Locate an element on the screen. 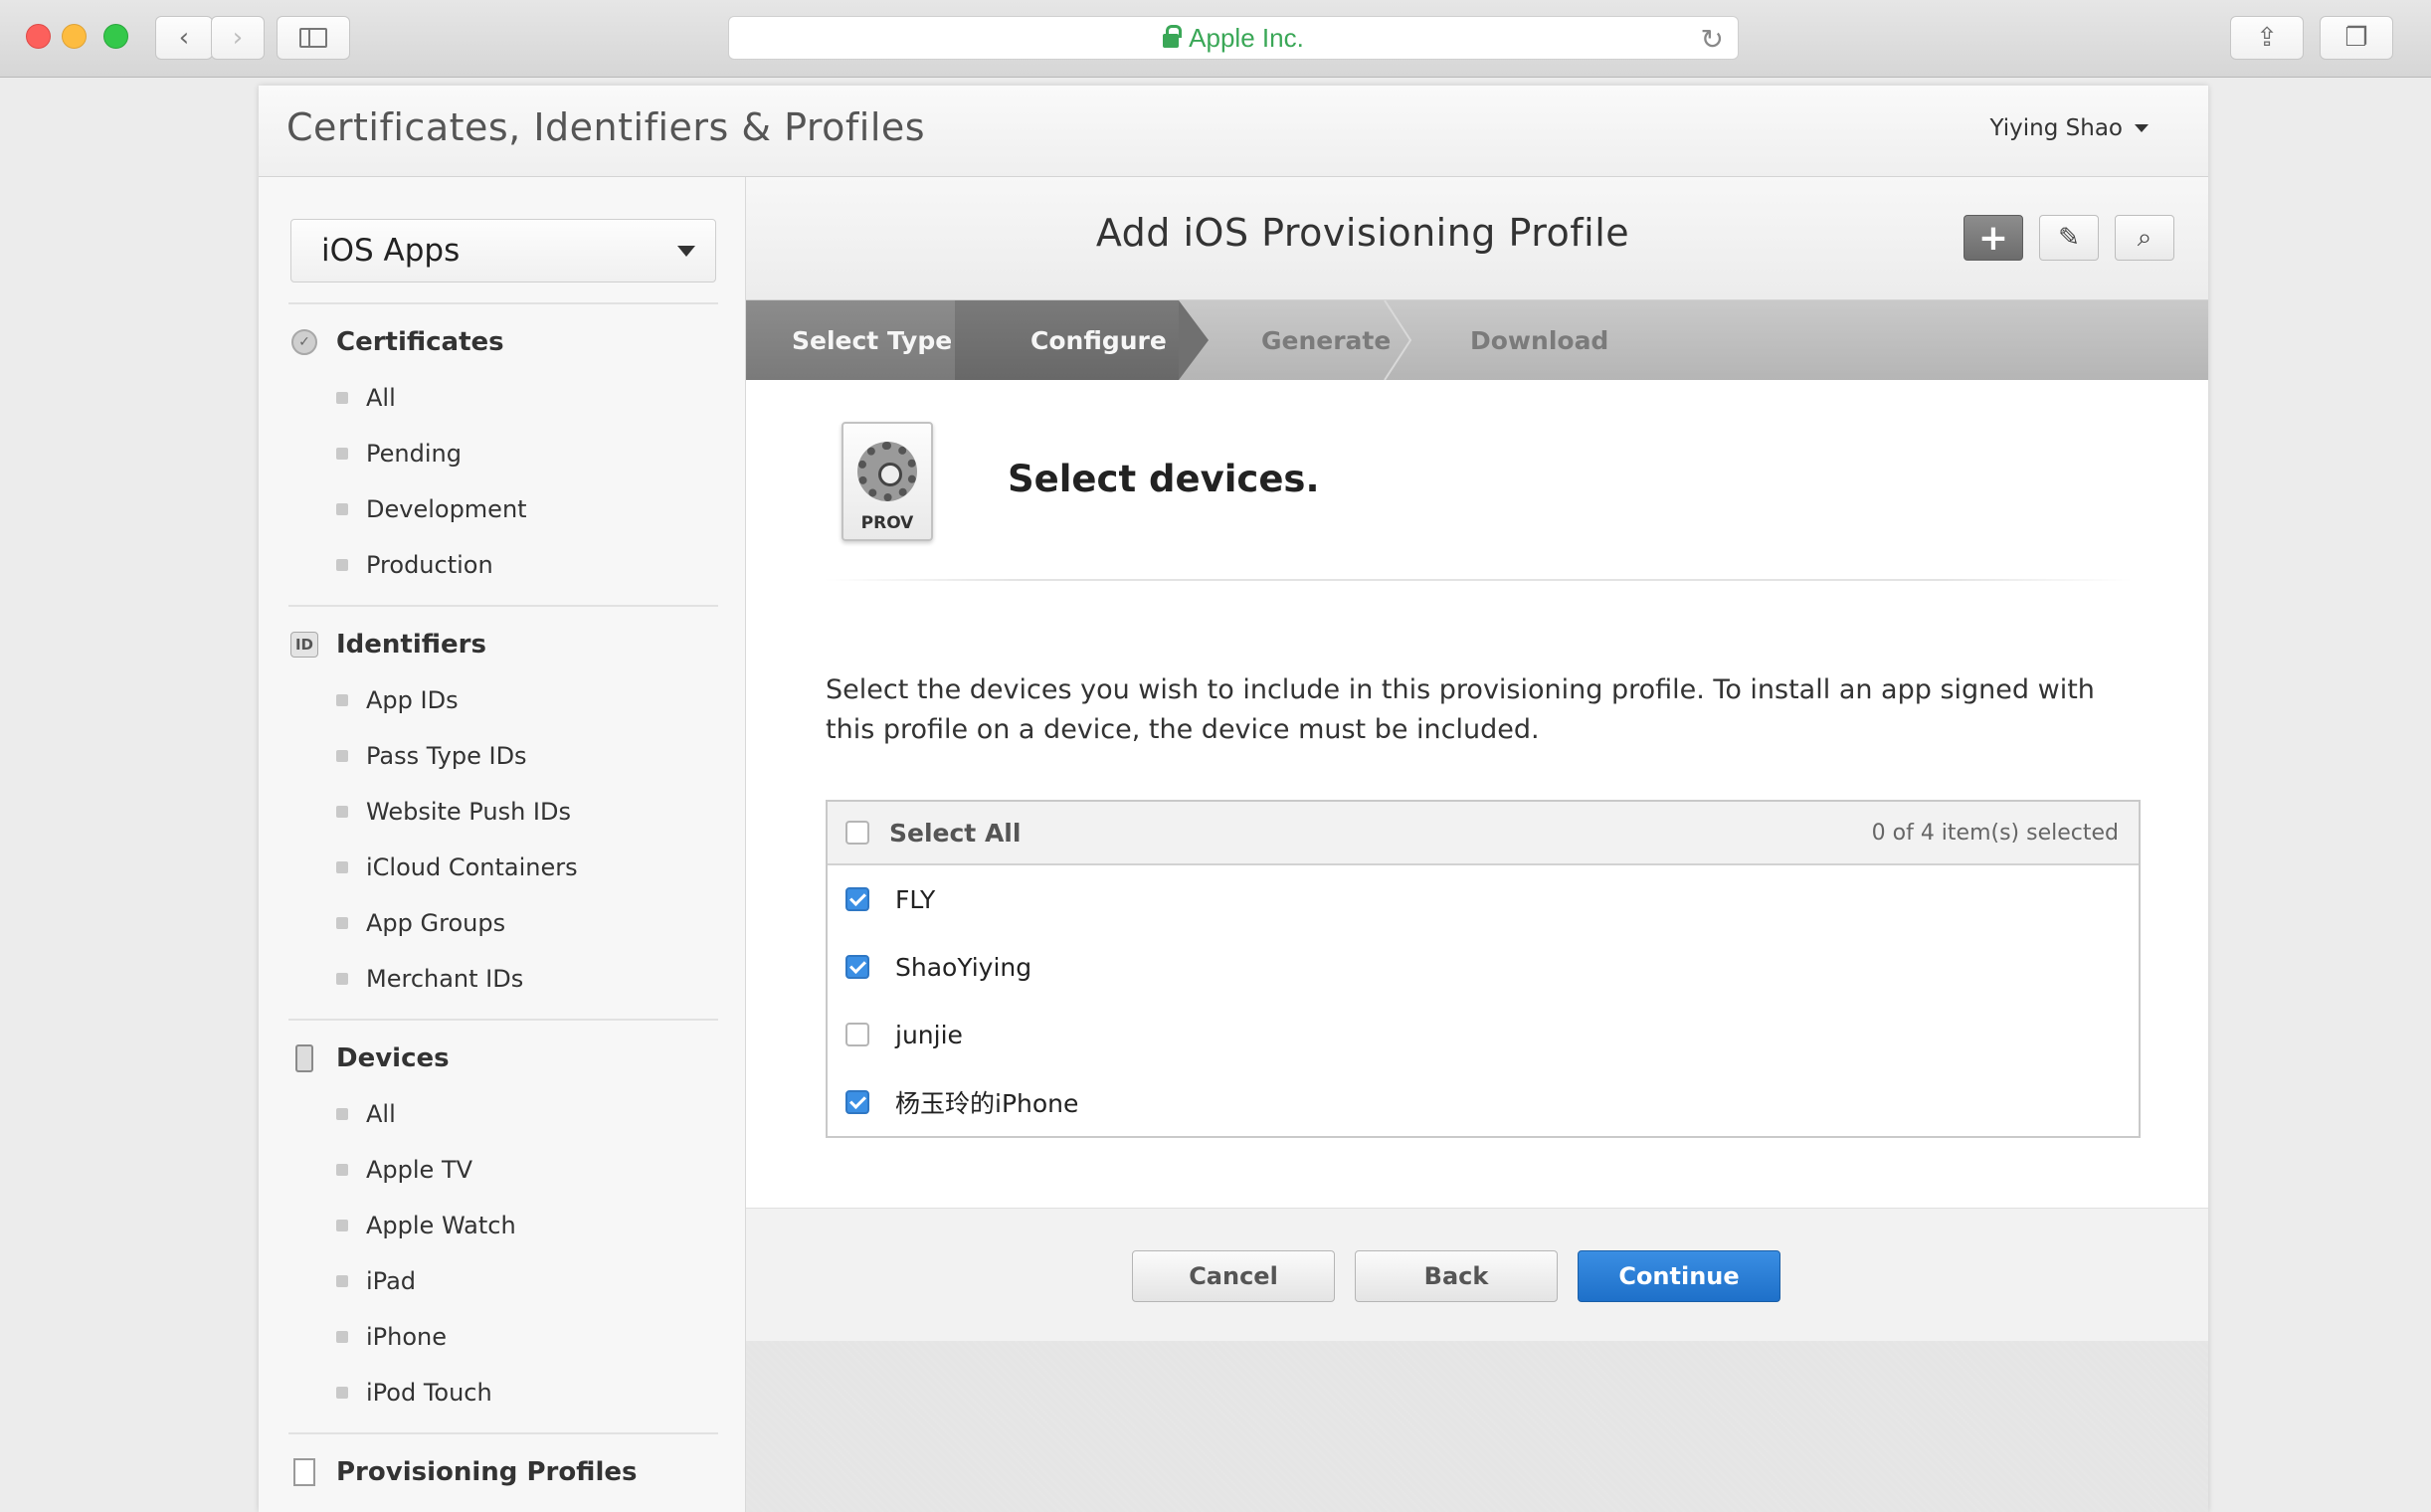 Image resolution: width=2431 pixels, height=1512 pixels. document-icon is located at coordinates (304, 1472).